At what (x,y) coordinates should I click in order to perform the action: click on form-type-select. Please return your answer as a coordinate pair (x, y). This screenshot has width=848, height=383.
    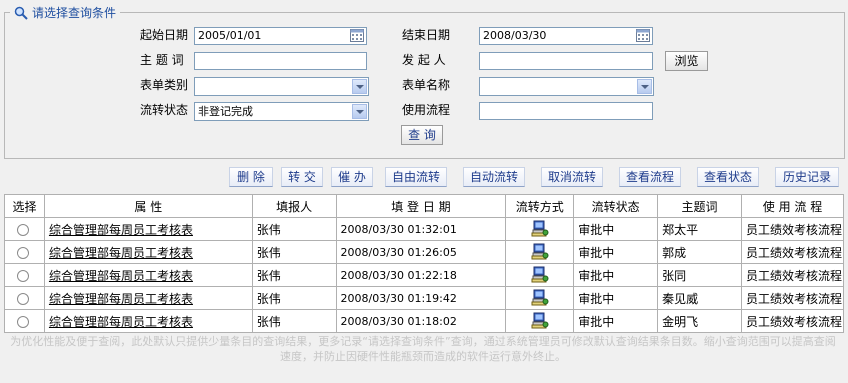
    Looking at the image, I should click on (281, 86).